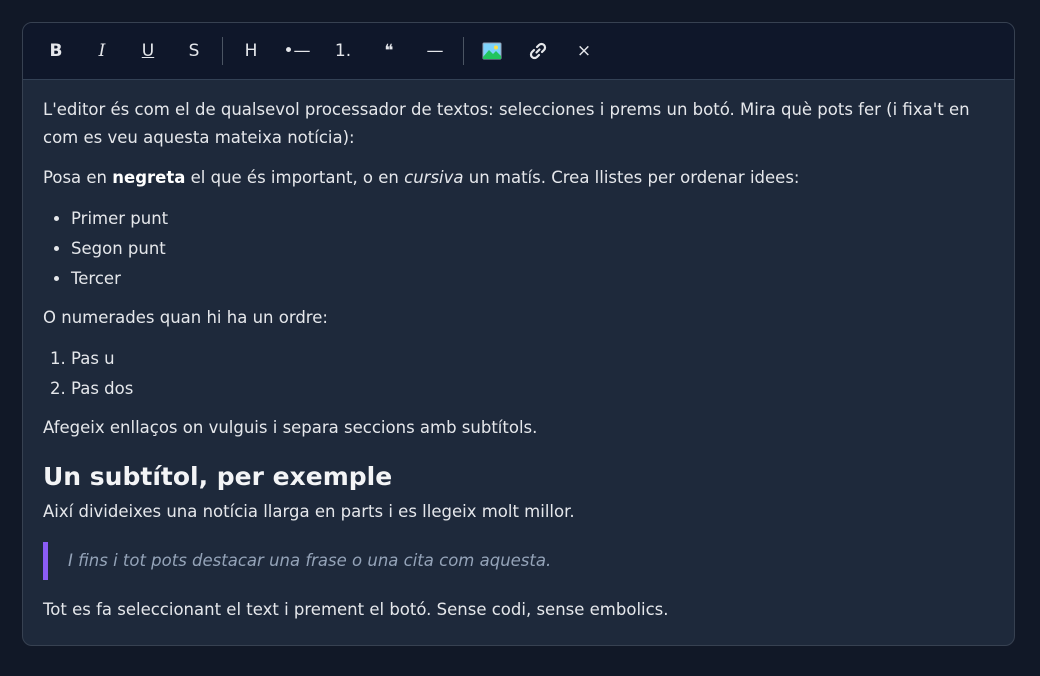 The image size is (1040, 676). I want to click on clear-format-button: ×, so click(584, 51).